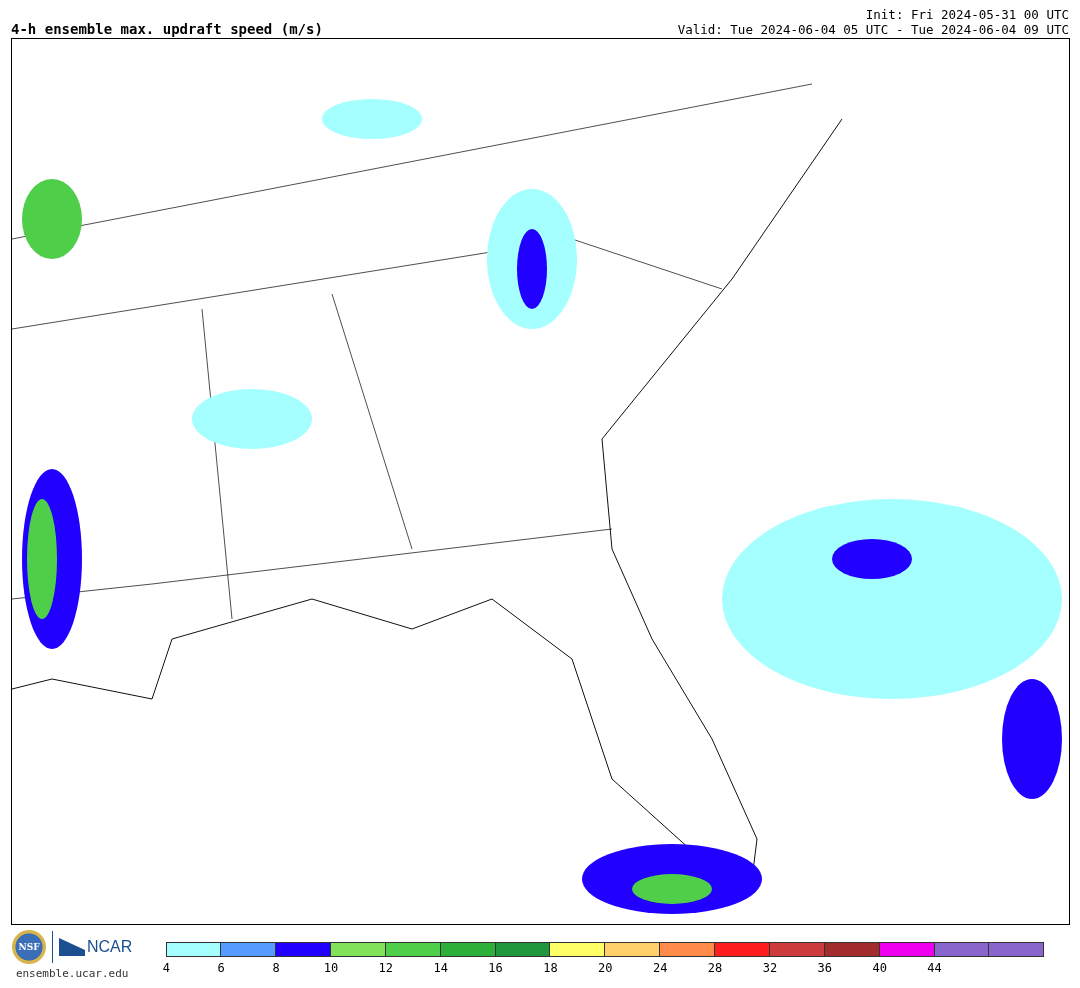  I want to click on site-url: ensemble.ucar.edu, so click(72, 973).